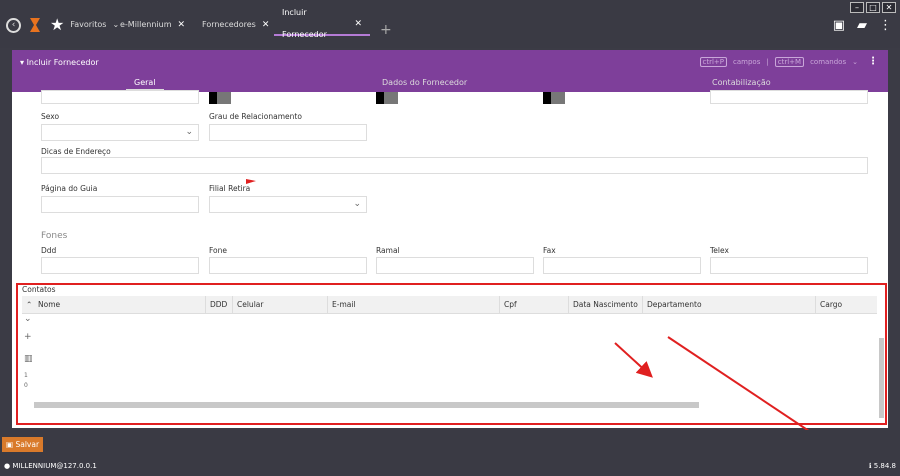 This screenshot has height=476, width=900. What do you see at coordinates (10, 444) in the screenshot?
I see `save-icon: ▣` at bounding box center [10, 444].